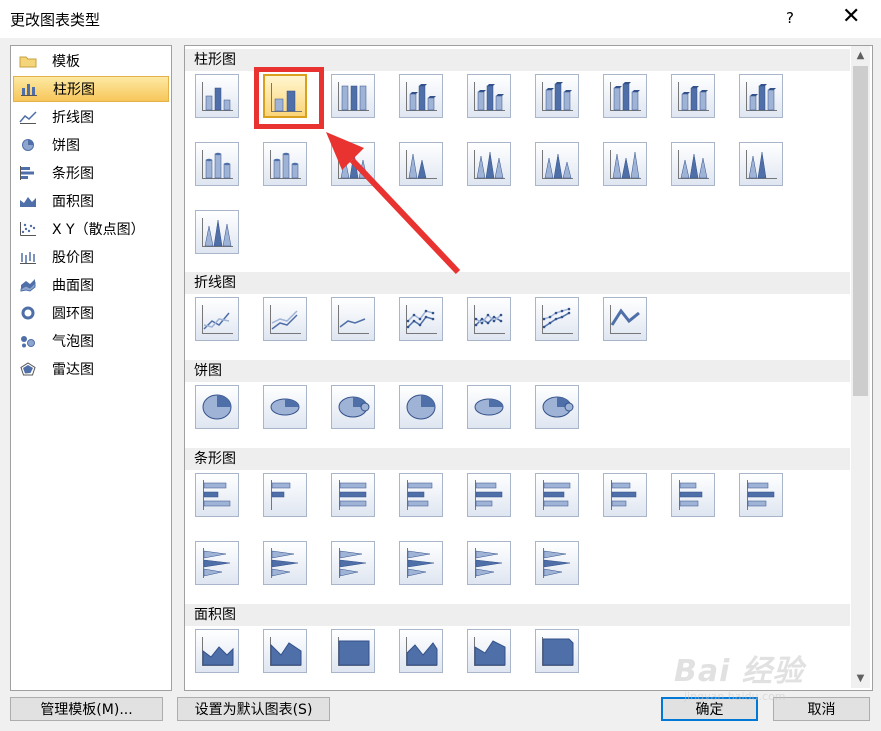 This screenshot has height=731, width=881. Describe the element at coordinates (91, 313) in the screenshot. I see `sidebar-item-doughnut: 圆环图` at that location.